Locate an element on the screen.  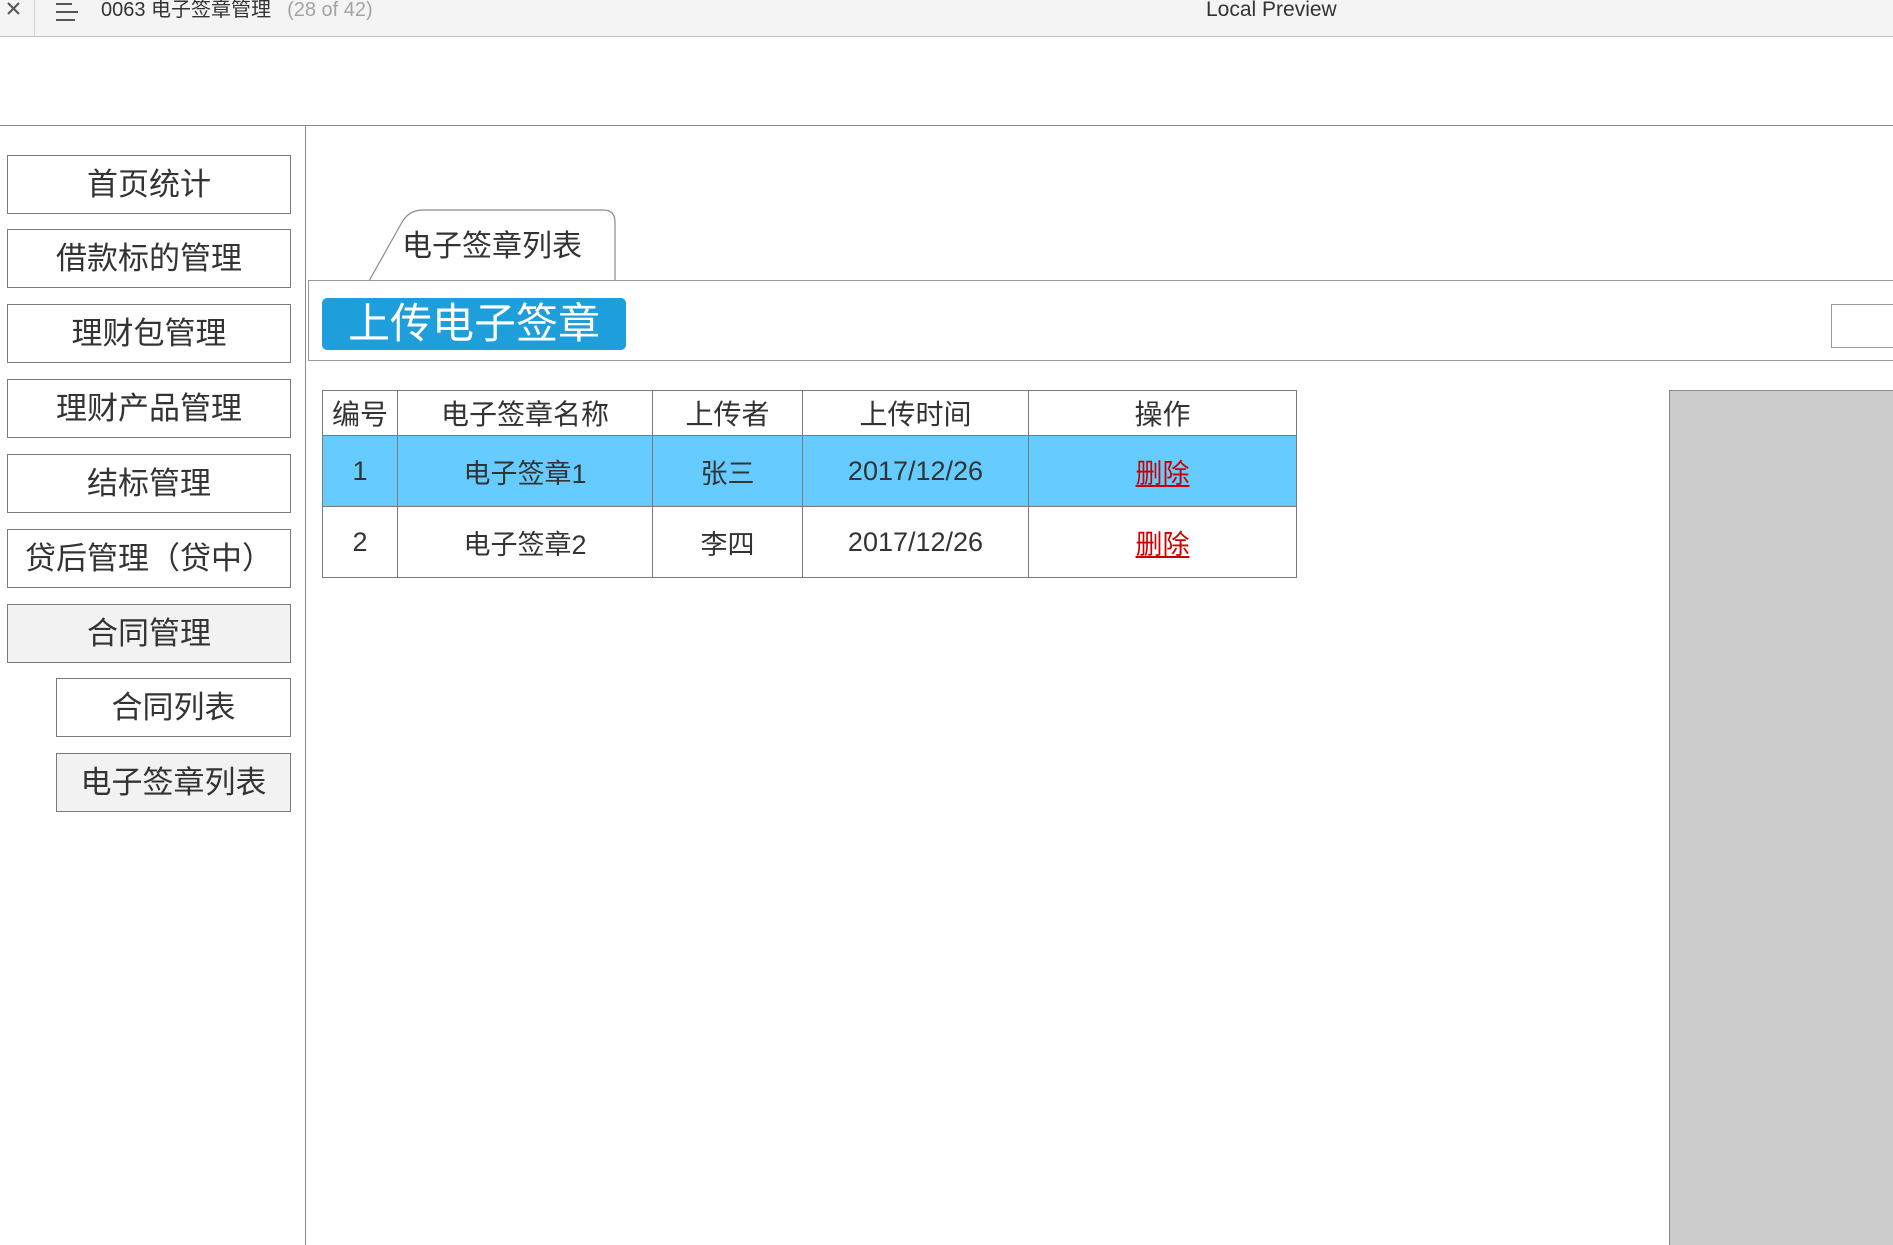
header-divider is located at coordinates (946, 125).